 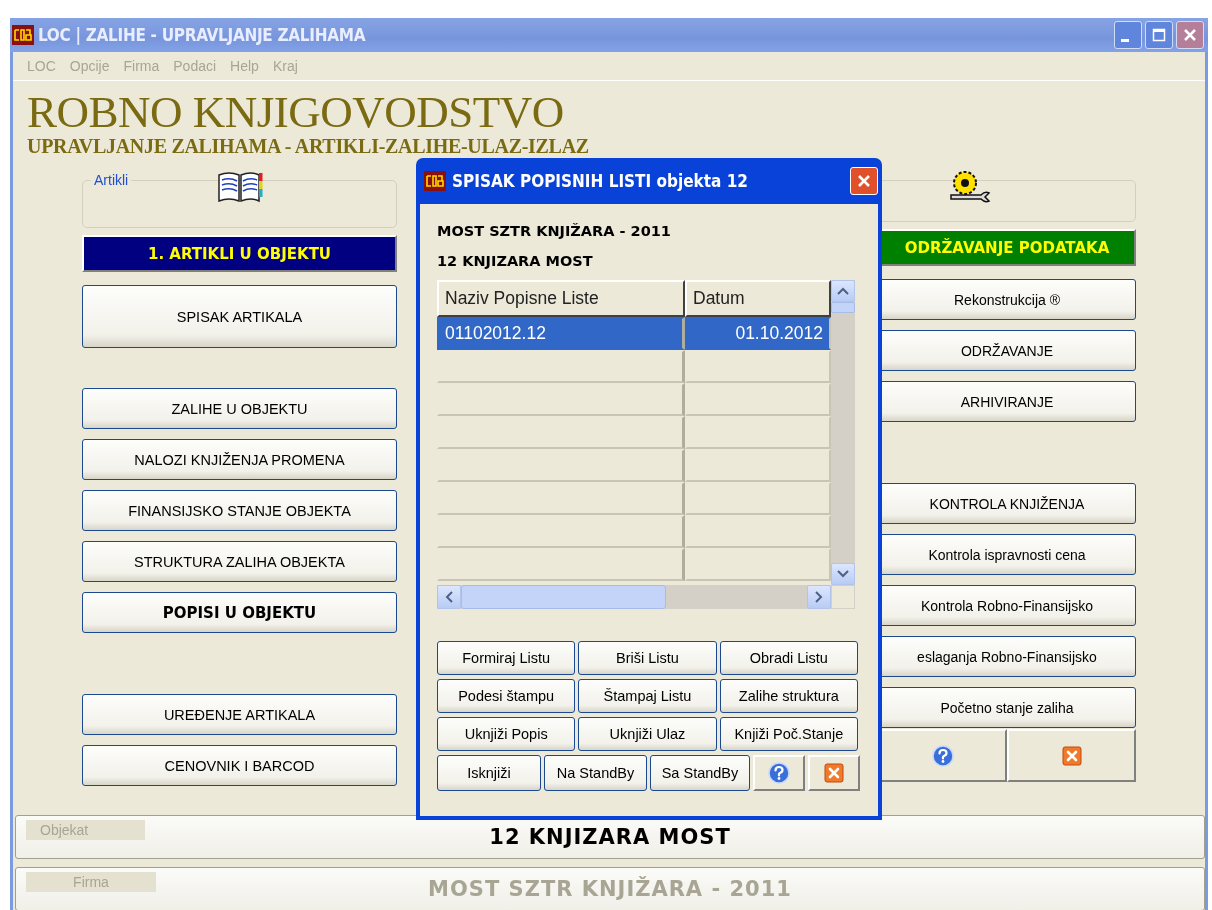 What do you see at coordinates (239, 612) in the screenshot?
I see `menu-button: POPISI U OBJEKTU` at bounding box center [239, 612].